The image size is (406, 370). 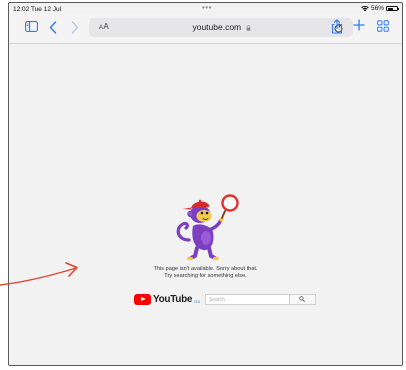 What do you see at coordinates (217, 27) in the screenshot?
I see `url-text: youtube.com` at bounding box center [217, 27].